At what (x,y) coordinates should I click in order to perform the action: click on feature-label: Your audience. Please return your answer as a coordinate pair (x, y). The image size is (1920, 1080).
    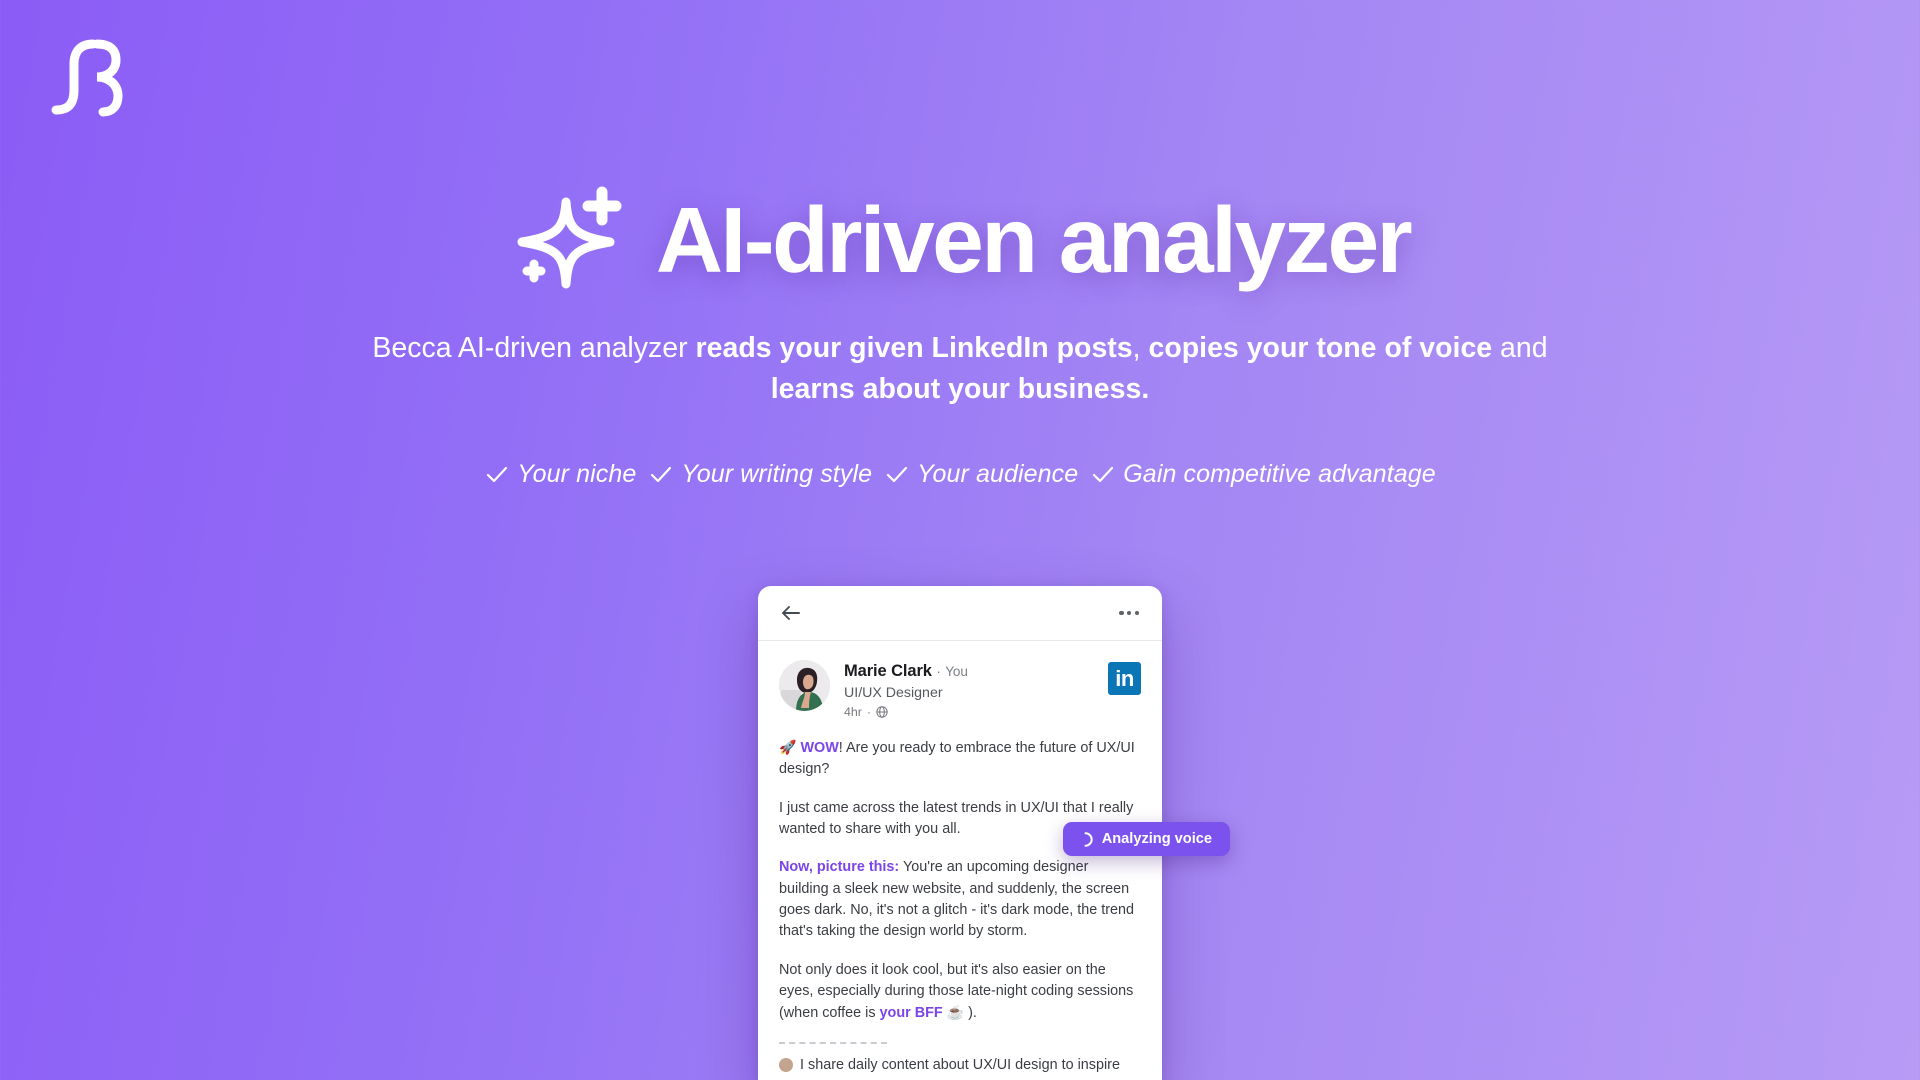
    Looking at the image, I should click on (998, 474).